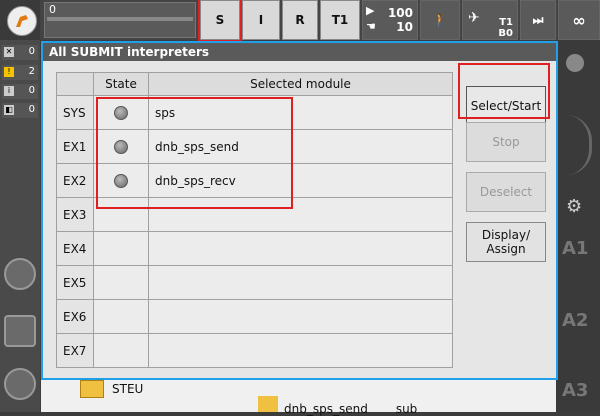 The image size is (600, 416). I want to click on user-group-icon, so click(20, 384).